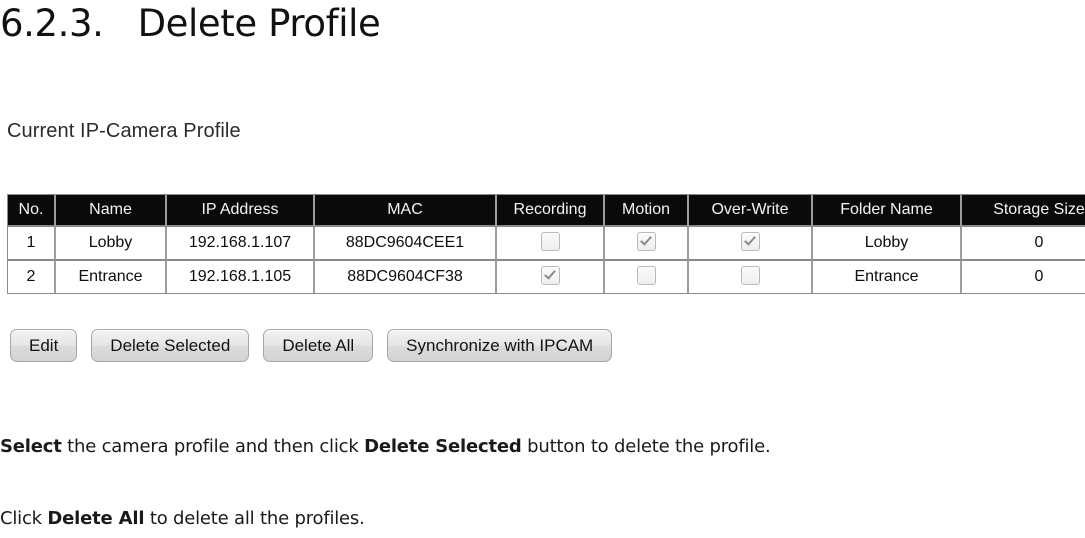 This screenshot has width=1085, height=538. I want to click on column-header-recording: Recording, so click(551, 211).